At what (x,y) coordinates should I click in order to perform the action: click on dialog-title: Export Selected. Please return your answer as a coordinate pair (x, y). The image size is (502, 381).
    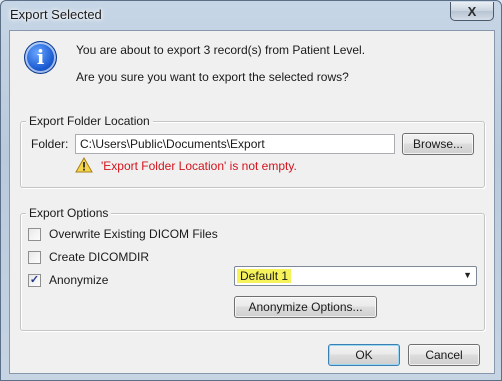
    Looking at the image, I should click on (56, 14).